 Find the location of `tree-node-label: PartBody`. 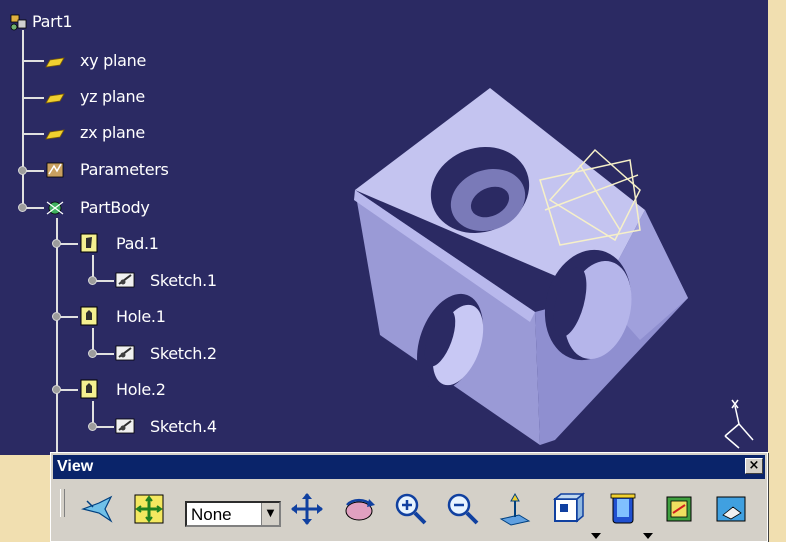

tree-node-label: PartBody is located at coordinates (115, 208).